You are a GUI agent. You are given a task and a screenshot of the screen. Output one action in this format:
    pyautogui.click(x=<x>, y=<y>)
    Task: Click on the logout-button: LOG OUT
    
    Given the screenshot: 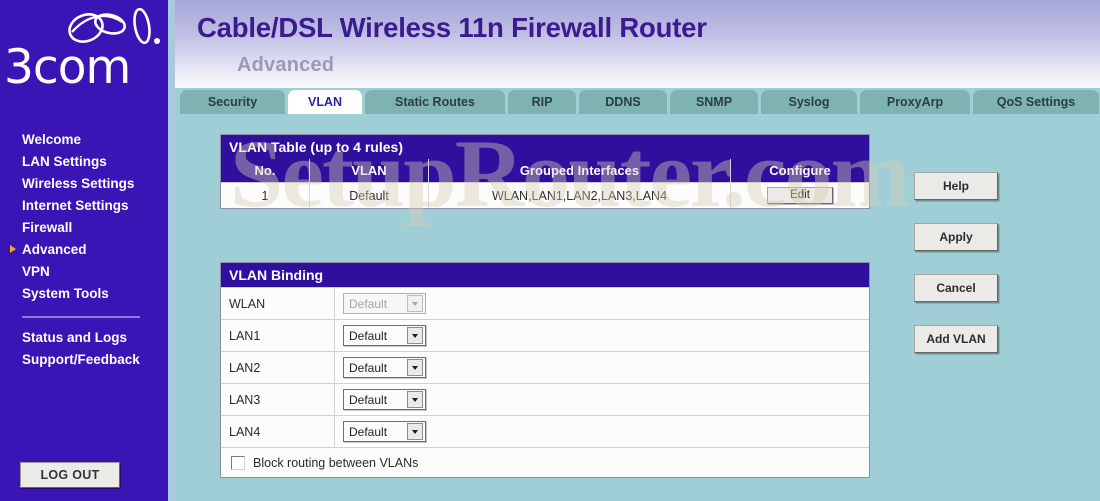 What is the action you would take?
    pyautogui.click(x=70, y=475)
    